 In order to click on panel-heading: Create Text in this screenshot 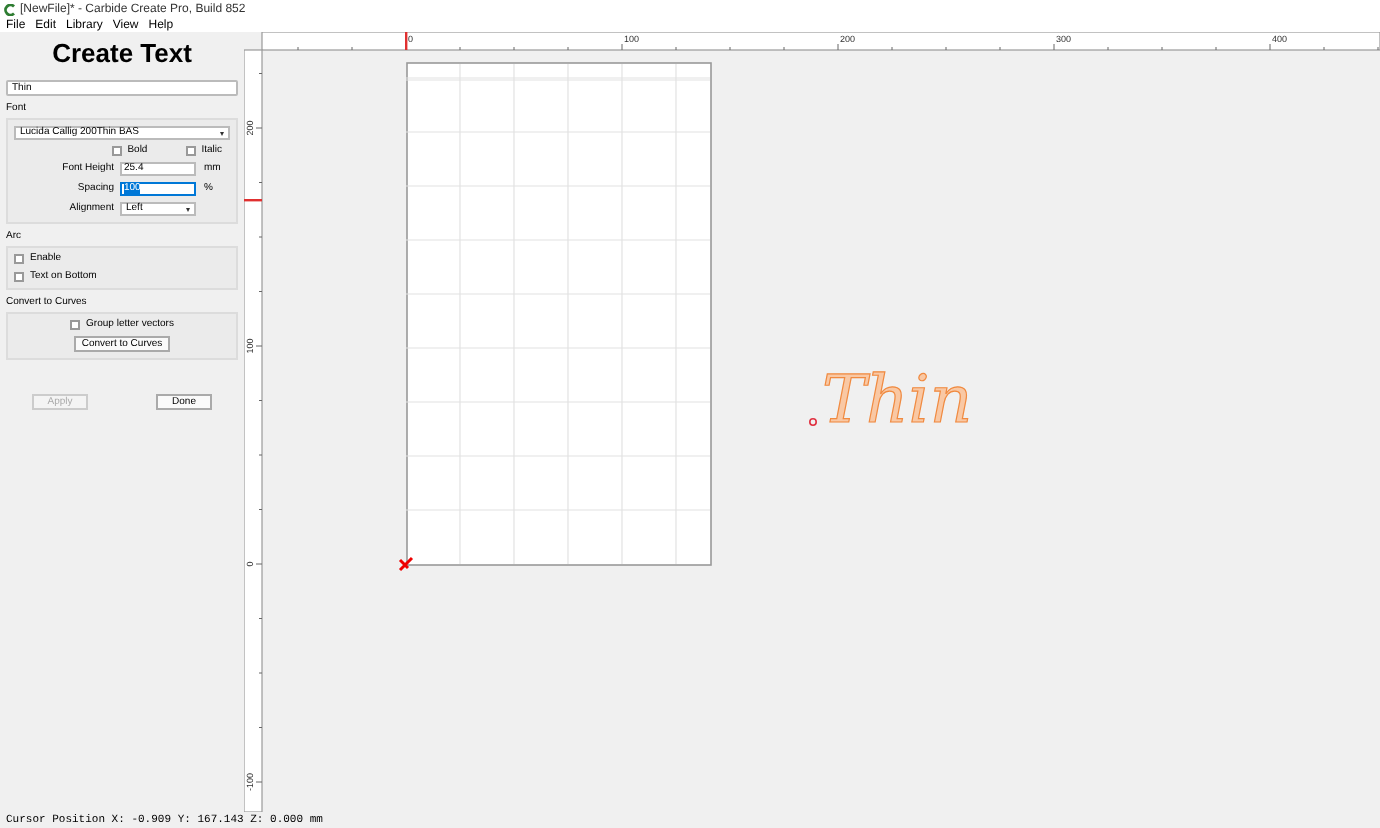, I will do `click(122, 53)`.